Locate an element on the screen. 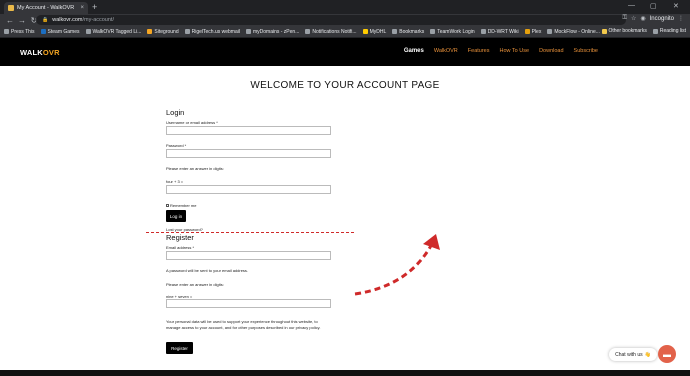 The image size is (690, 376). username-input is located at coordinates (248, 130).